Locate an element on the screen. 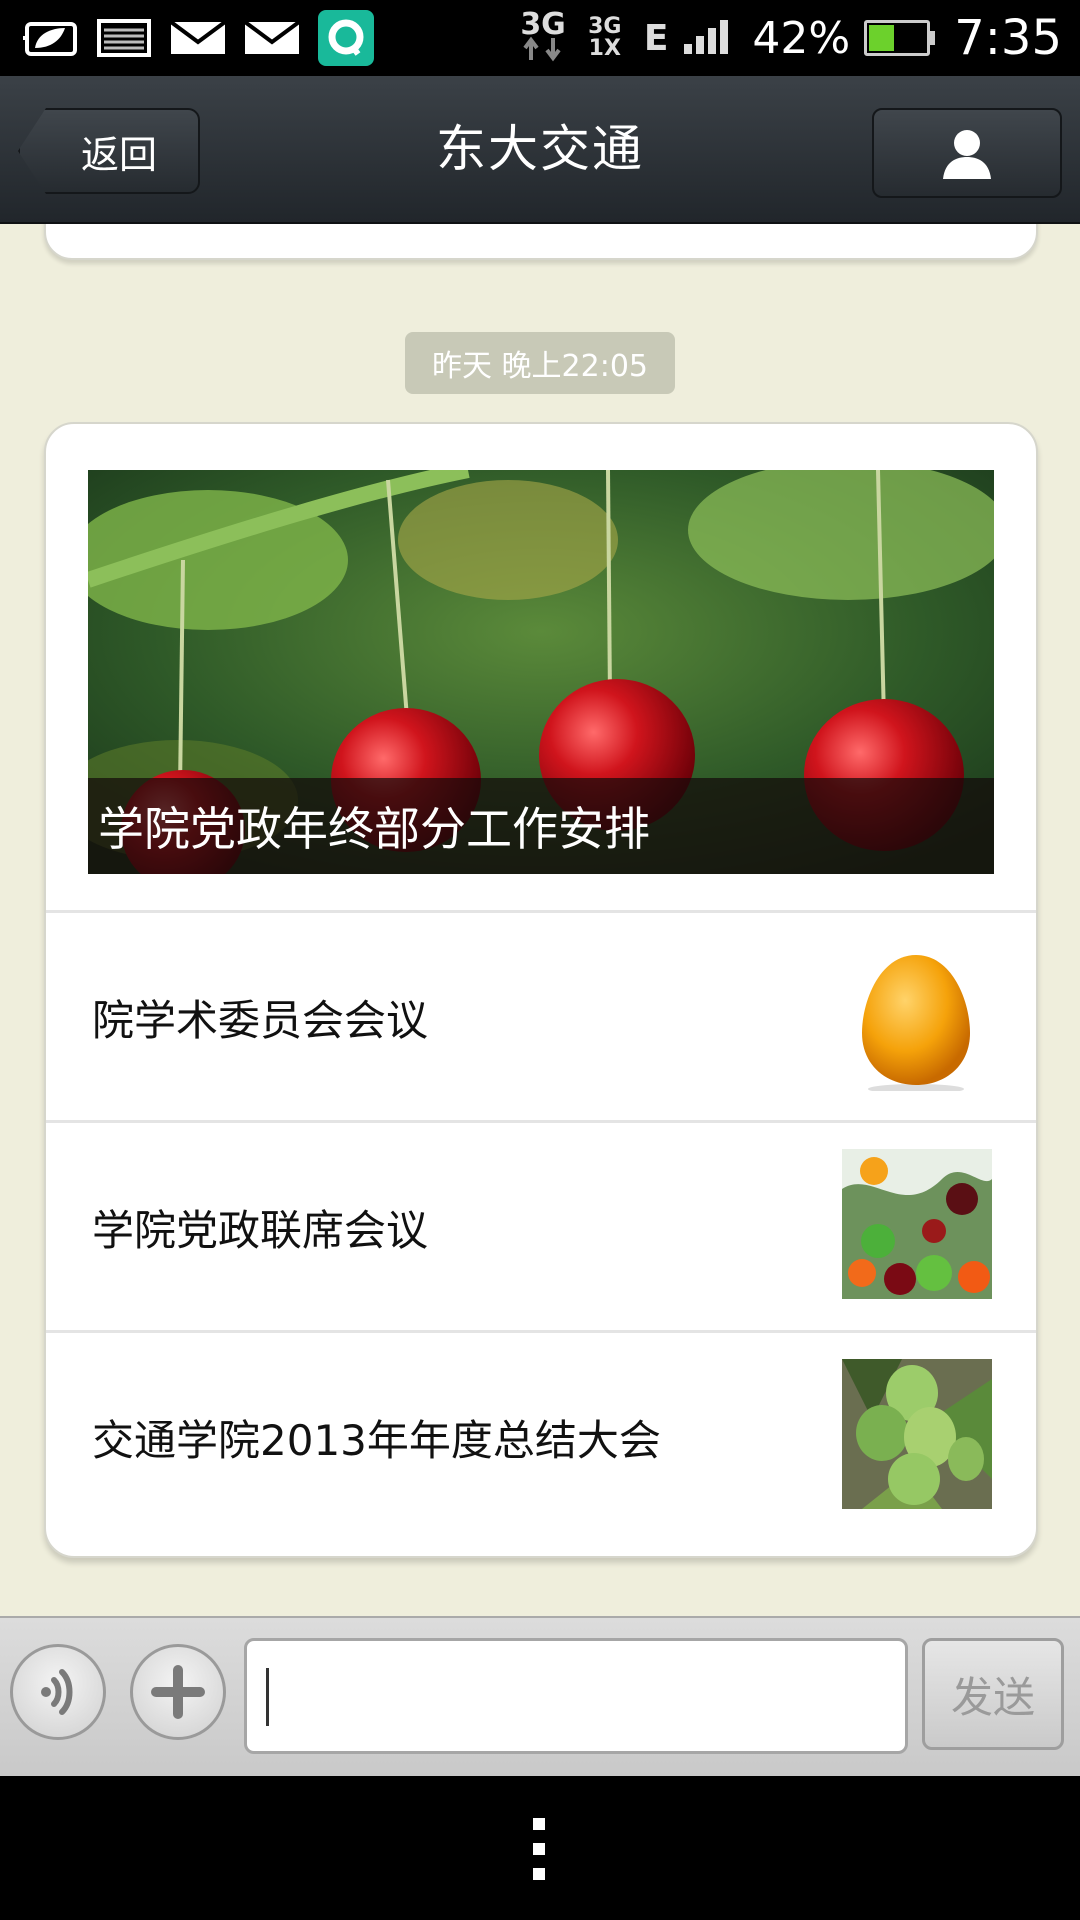  title-bar: 东大交通 返回 is located at coordinates (540, 151).